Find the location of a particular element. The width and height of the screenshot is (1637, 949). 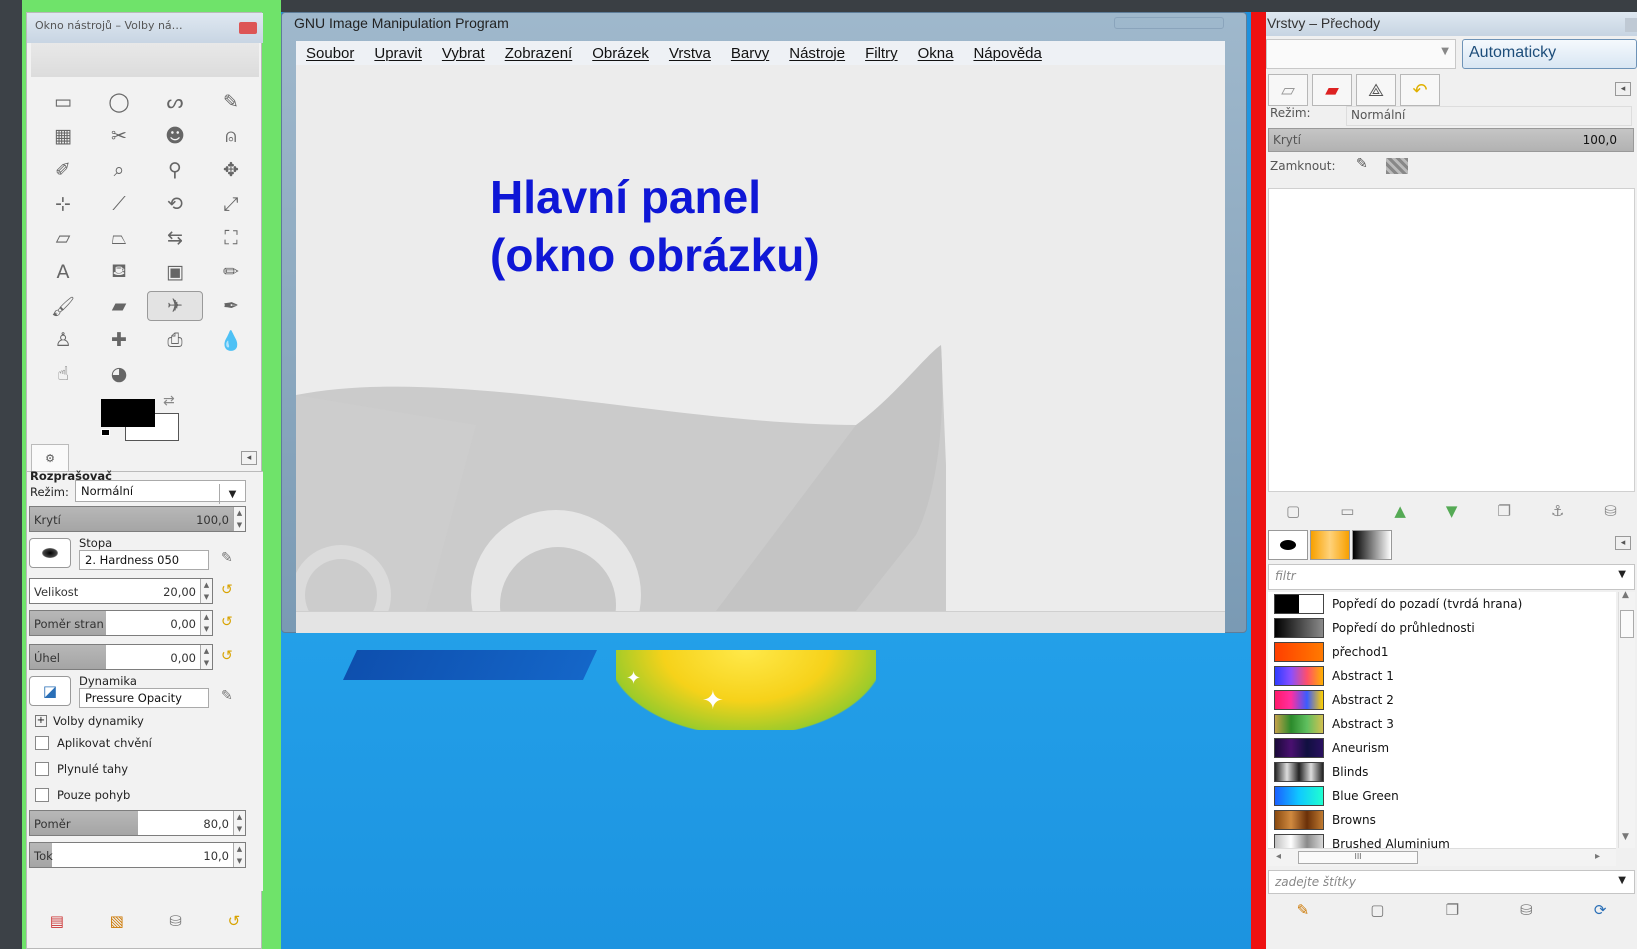

gradient-list-hscrollbar: ◂ III ▸ is located at coordinates (1442, 857).